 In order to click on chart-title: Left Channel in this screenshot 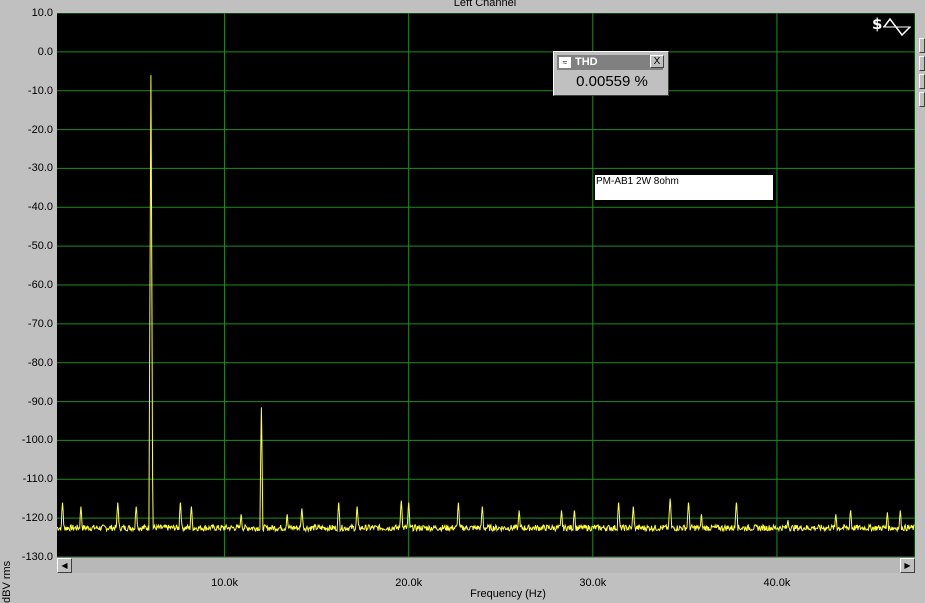, I will do `click(485, 4)`.